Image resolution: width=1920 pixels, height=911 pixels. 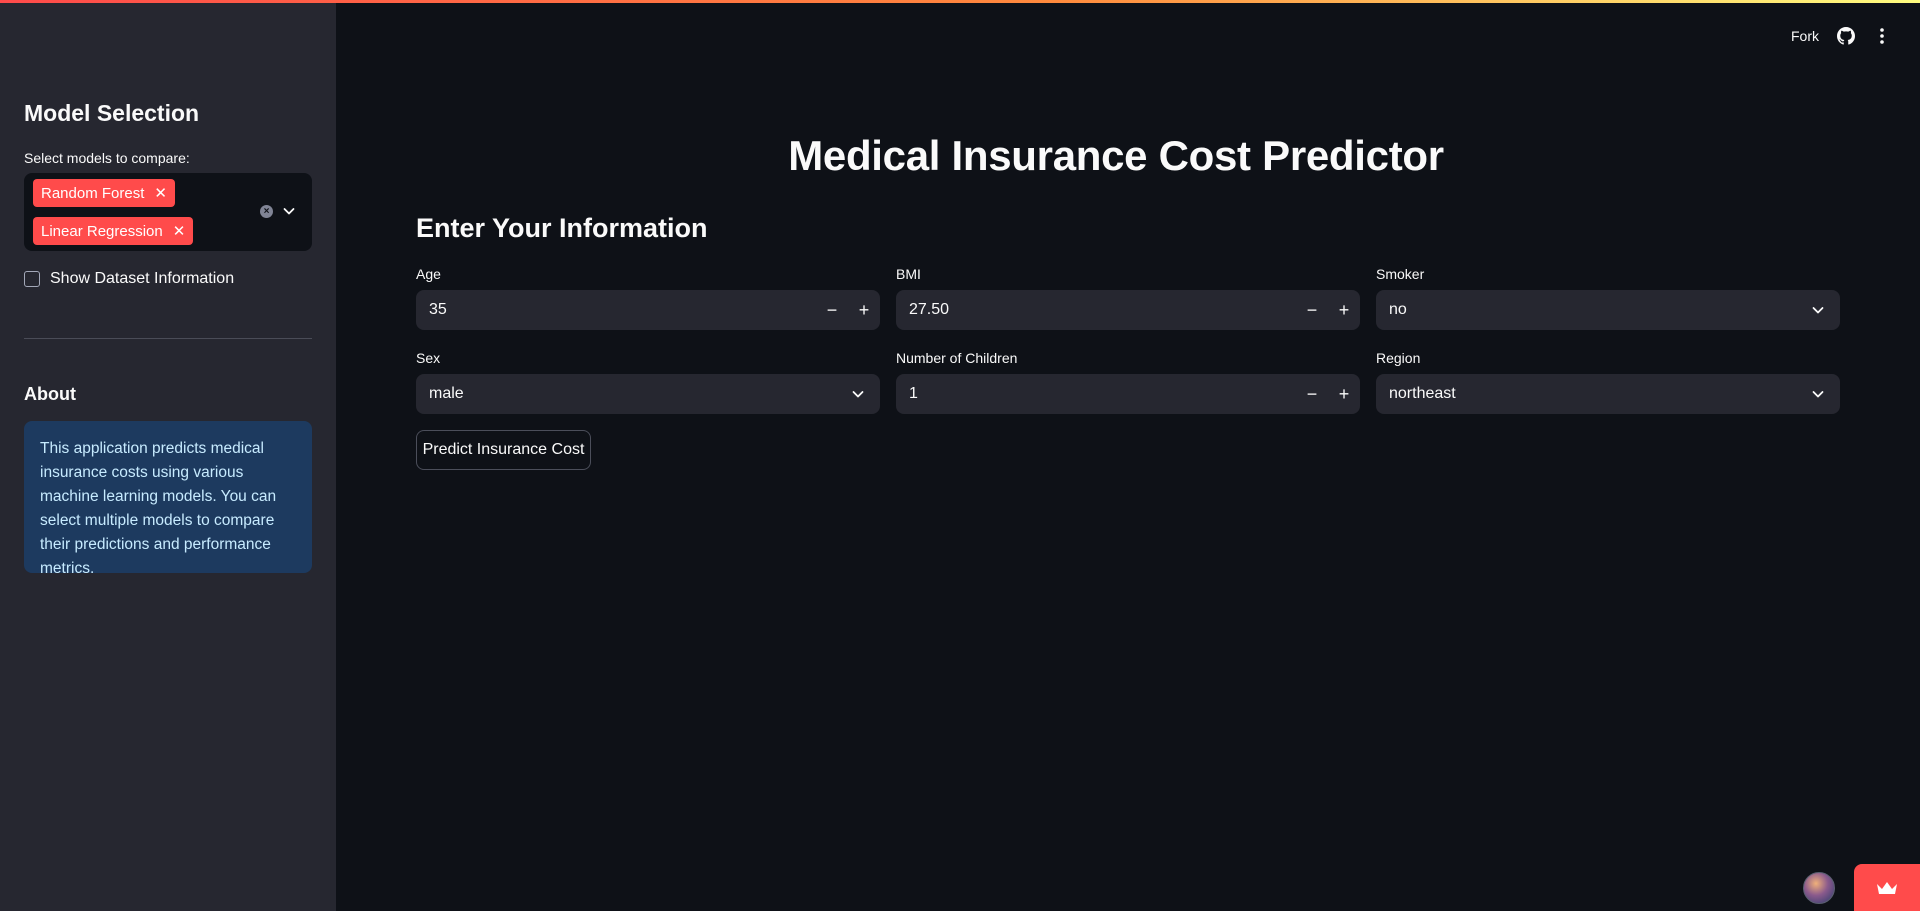 I want to click on smoker-label: Smoker, so click(x=1400, y=274).